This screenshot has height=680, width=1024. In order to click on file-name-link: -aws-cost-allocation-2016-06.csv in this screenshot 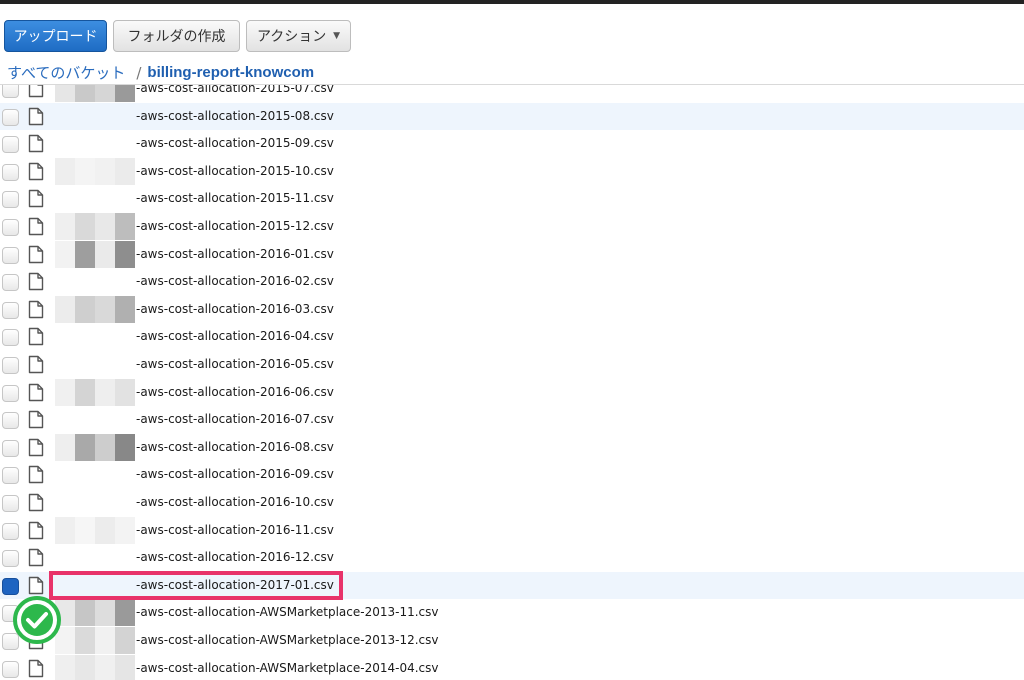, I will do `click(235, 392)`.